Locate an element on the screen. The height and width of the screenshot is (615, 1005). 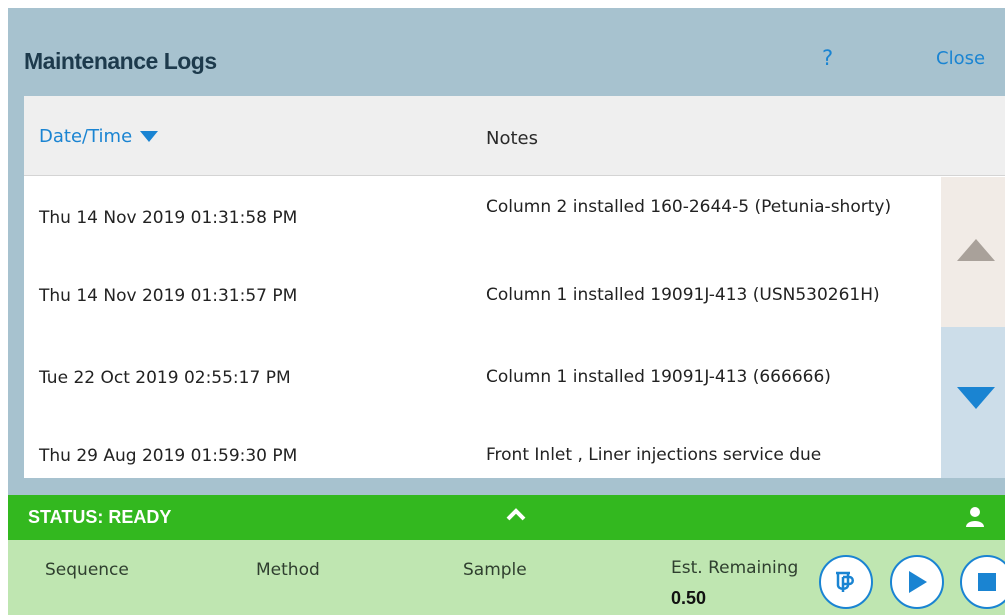
prep-run-button is located at coordinates (846, 582).